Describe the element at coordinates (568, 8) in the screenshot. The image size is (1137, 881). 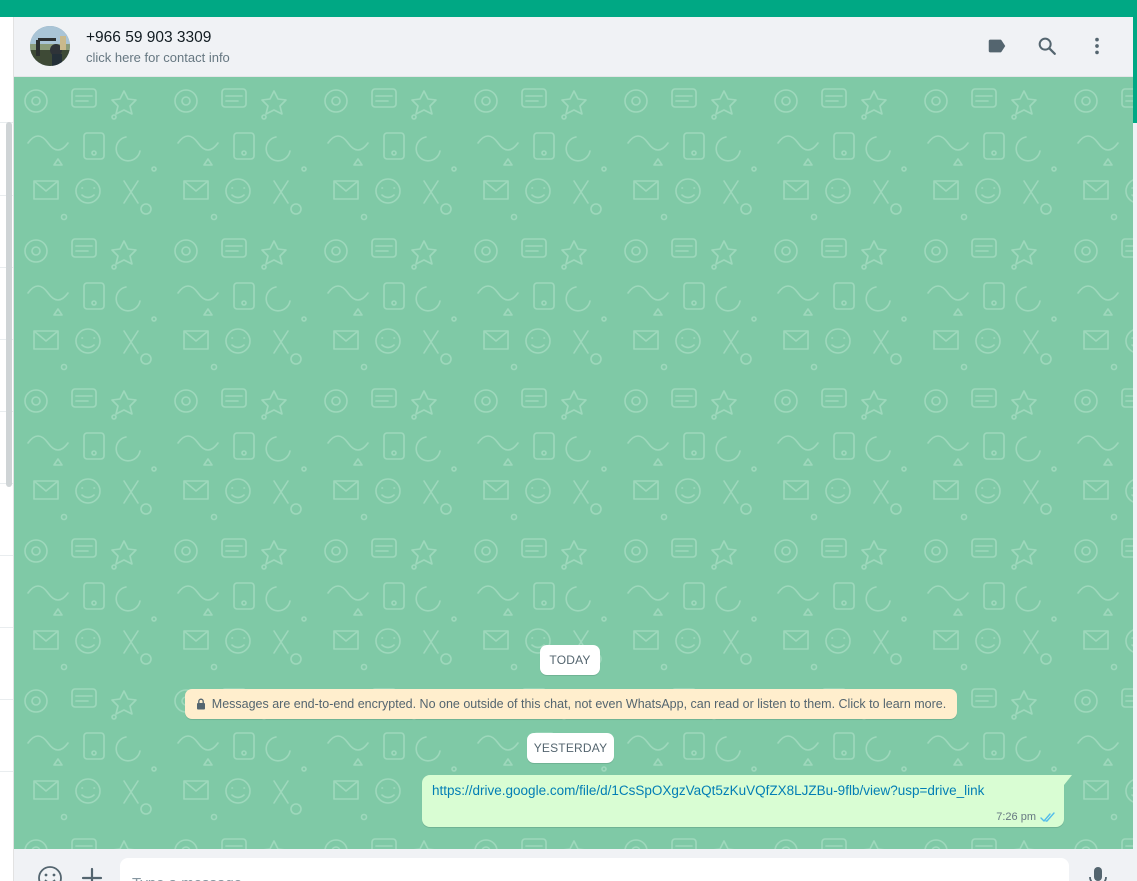
I see `app-top-strip` at that location.